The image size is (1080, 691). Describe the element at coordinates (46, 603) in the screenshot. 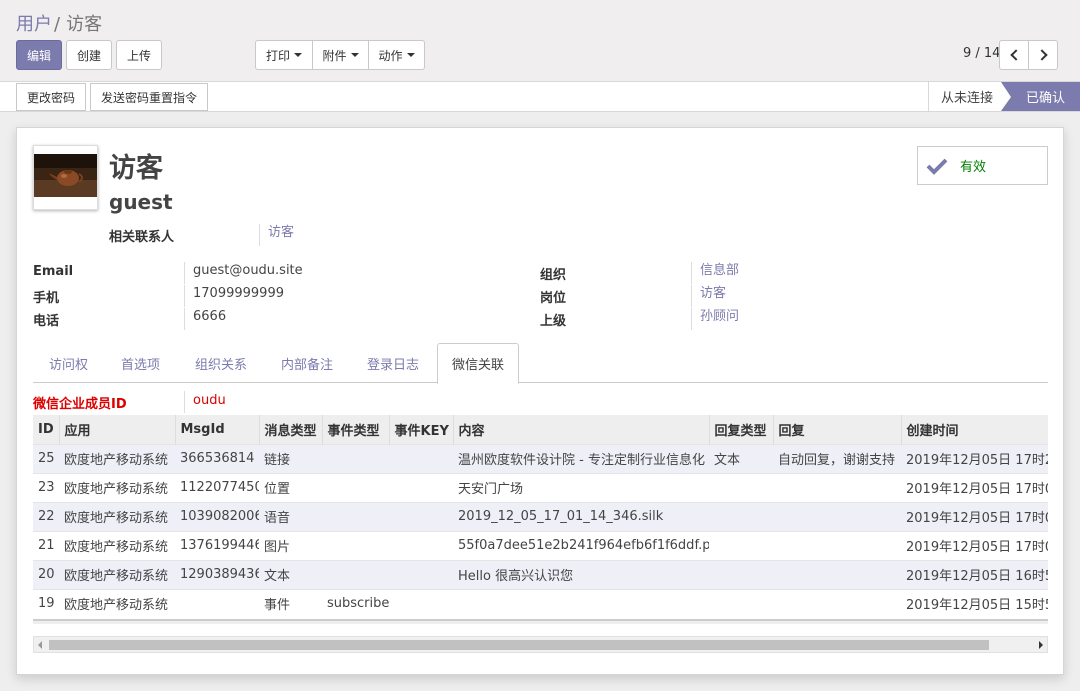

I see `table-cell: 19` at that location.